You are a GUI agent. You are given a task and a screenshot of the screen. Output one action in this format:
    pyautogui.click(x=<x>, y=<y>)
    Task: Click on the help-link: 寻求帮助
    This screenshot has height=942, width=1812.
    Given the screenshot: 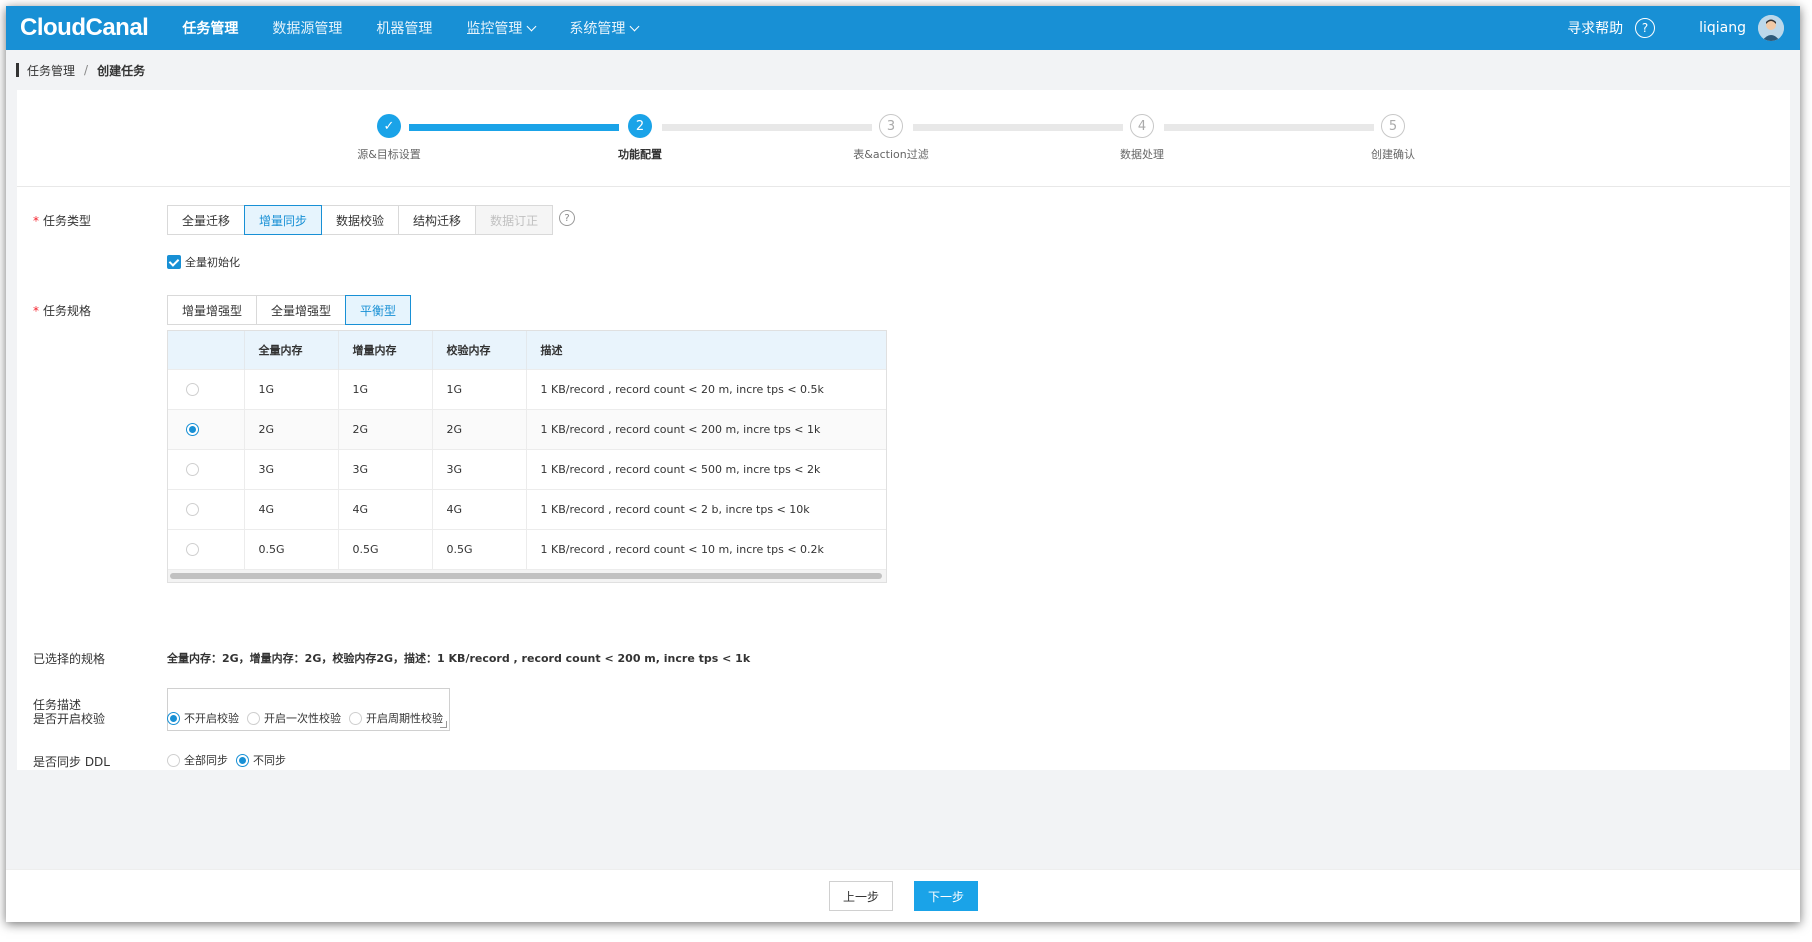 What is the action you would take?
    pyautogui.click(x=1595, y=28)
    